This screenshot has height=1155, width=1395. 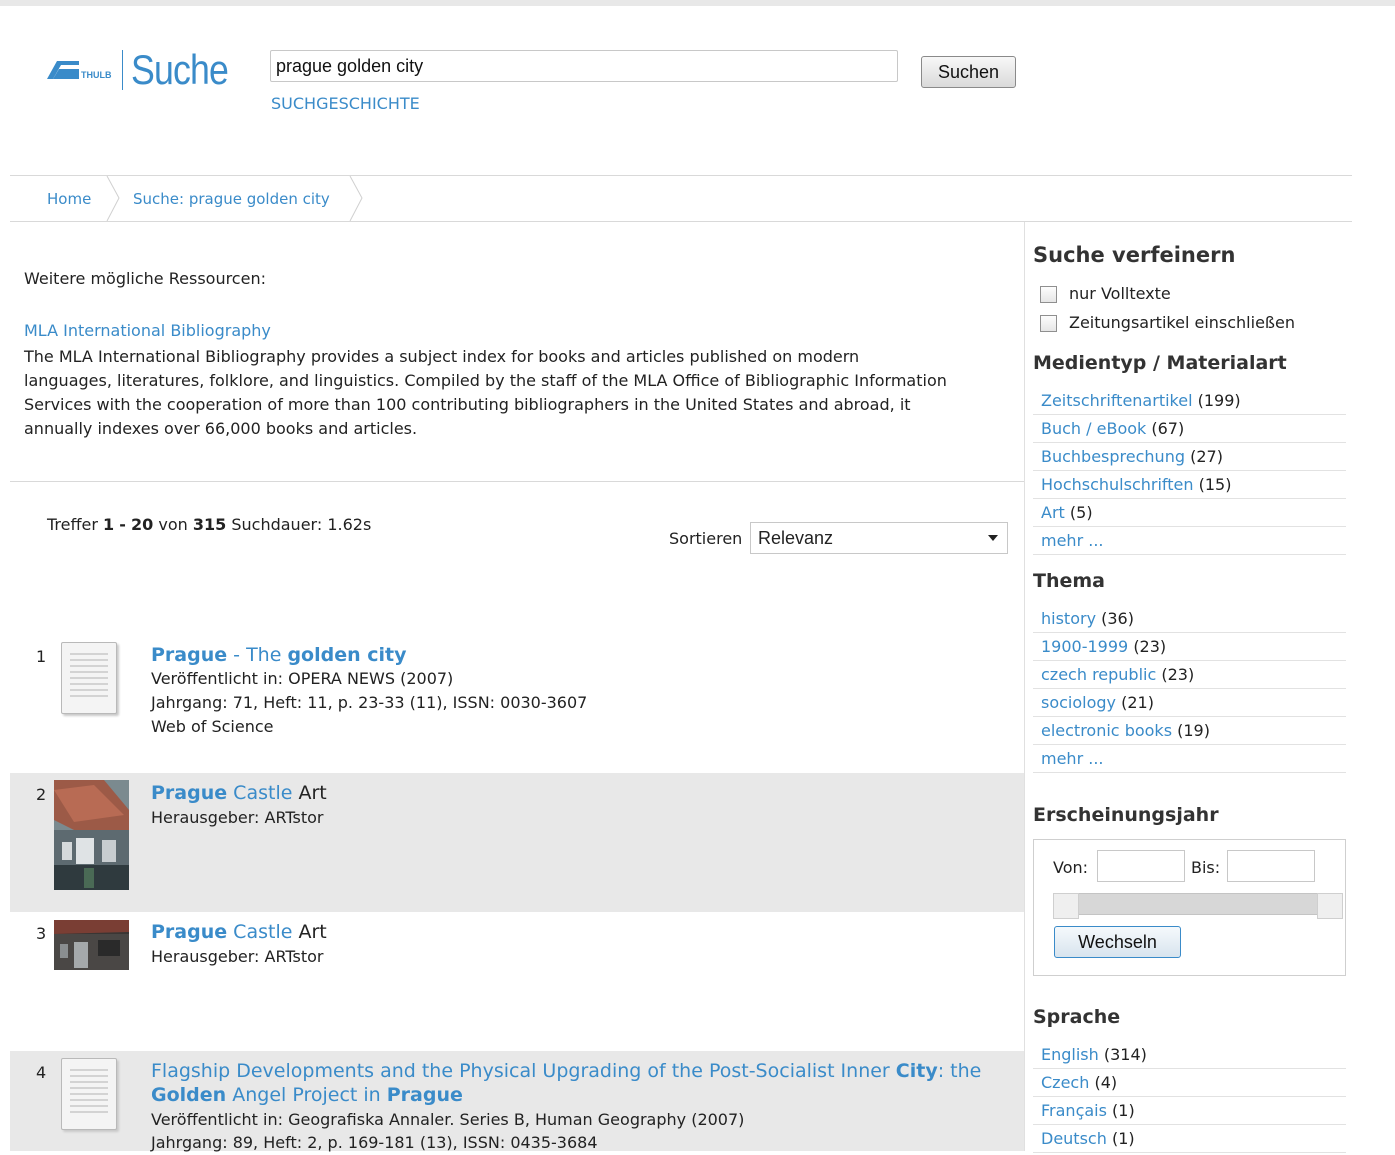 I want to click on result-source: Web of Science, so click(x=212, y=726).